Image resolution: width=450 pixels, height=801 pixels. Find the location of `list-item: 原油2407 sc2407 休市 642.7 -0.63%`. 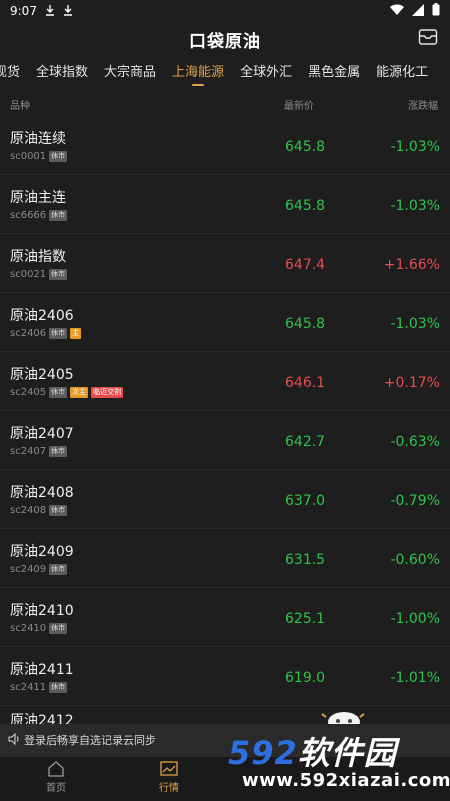

list-item: 原油2407 sc2407 休市 642.7 -0.63% is located at coordinates (225, 440).